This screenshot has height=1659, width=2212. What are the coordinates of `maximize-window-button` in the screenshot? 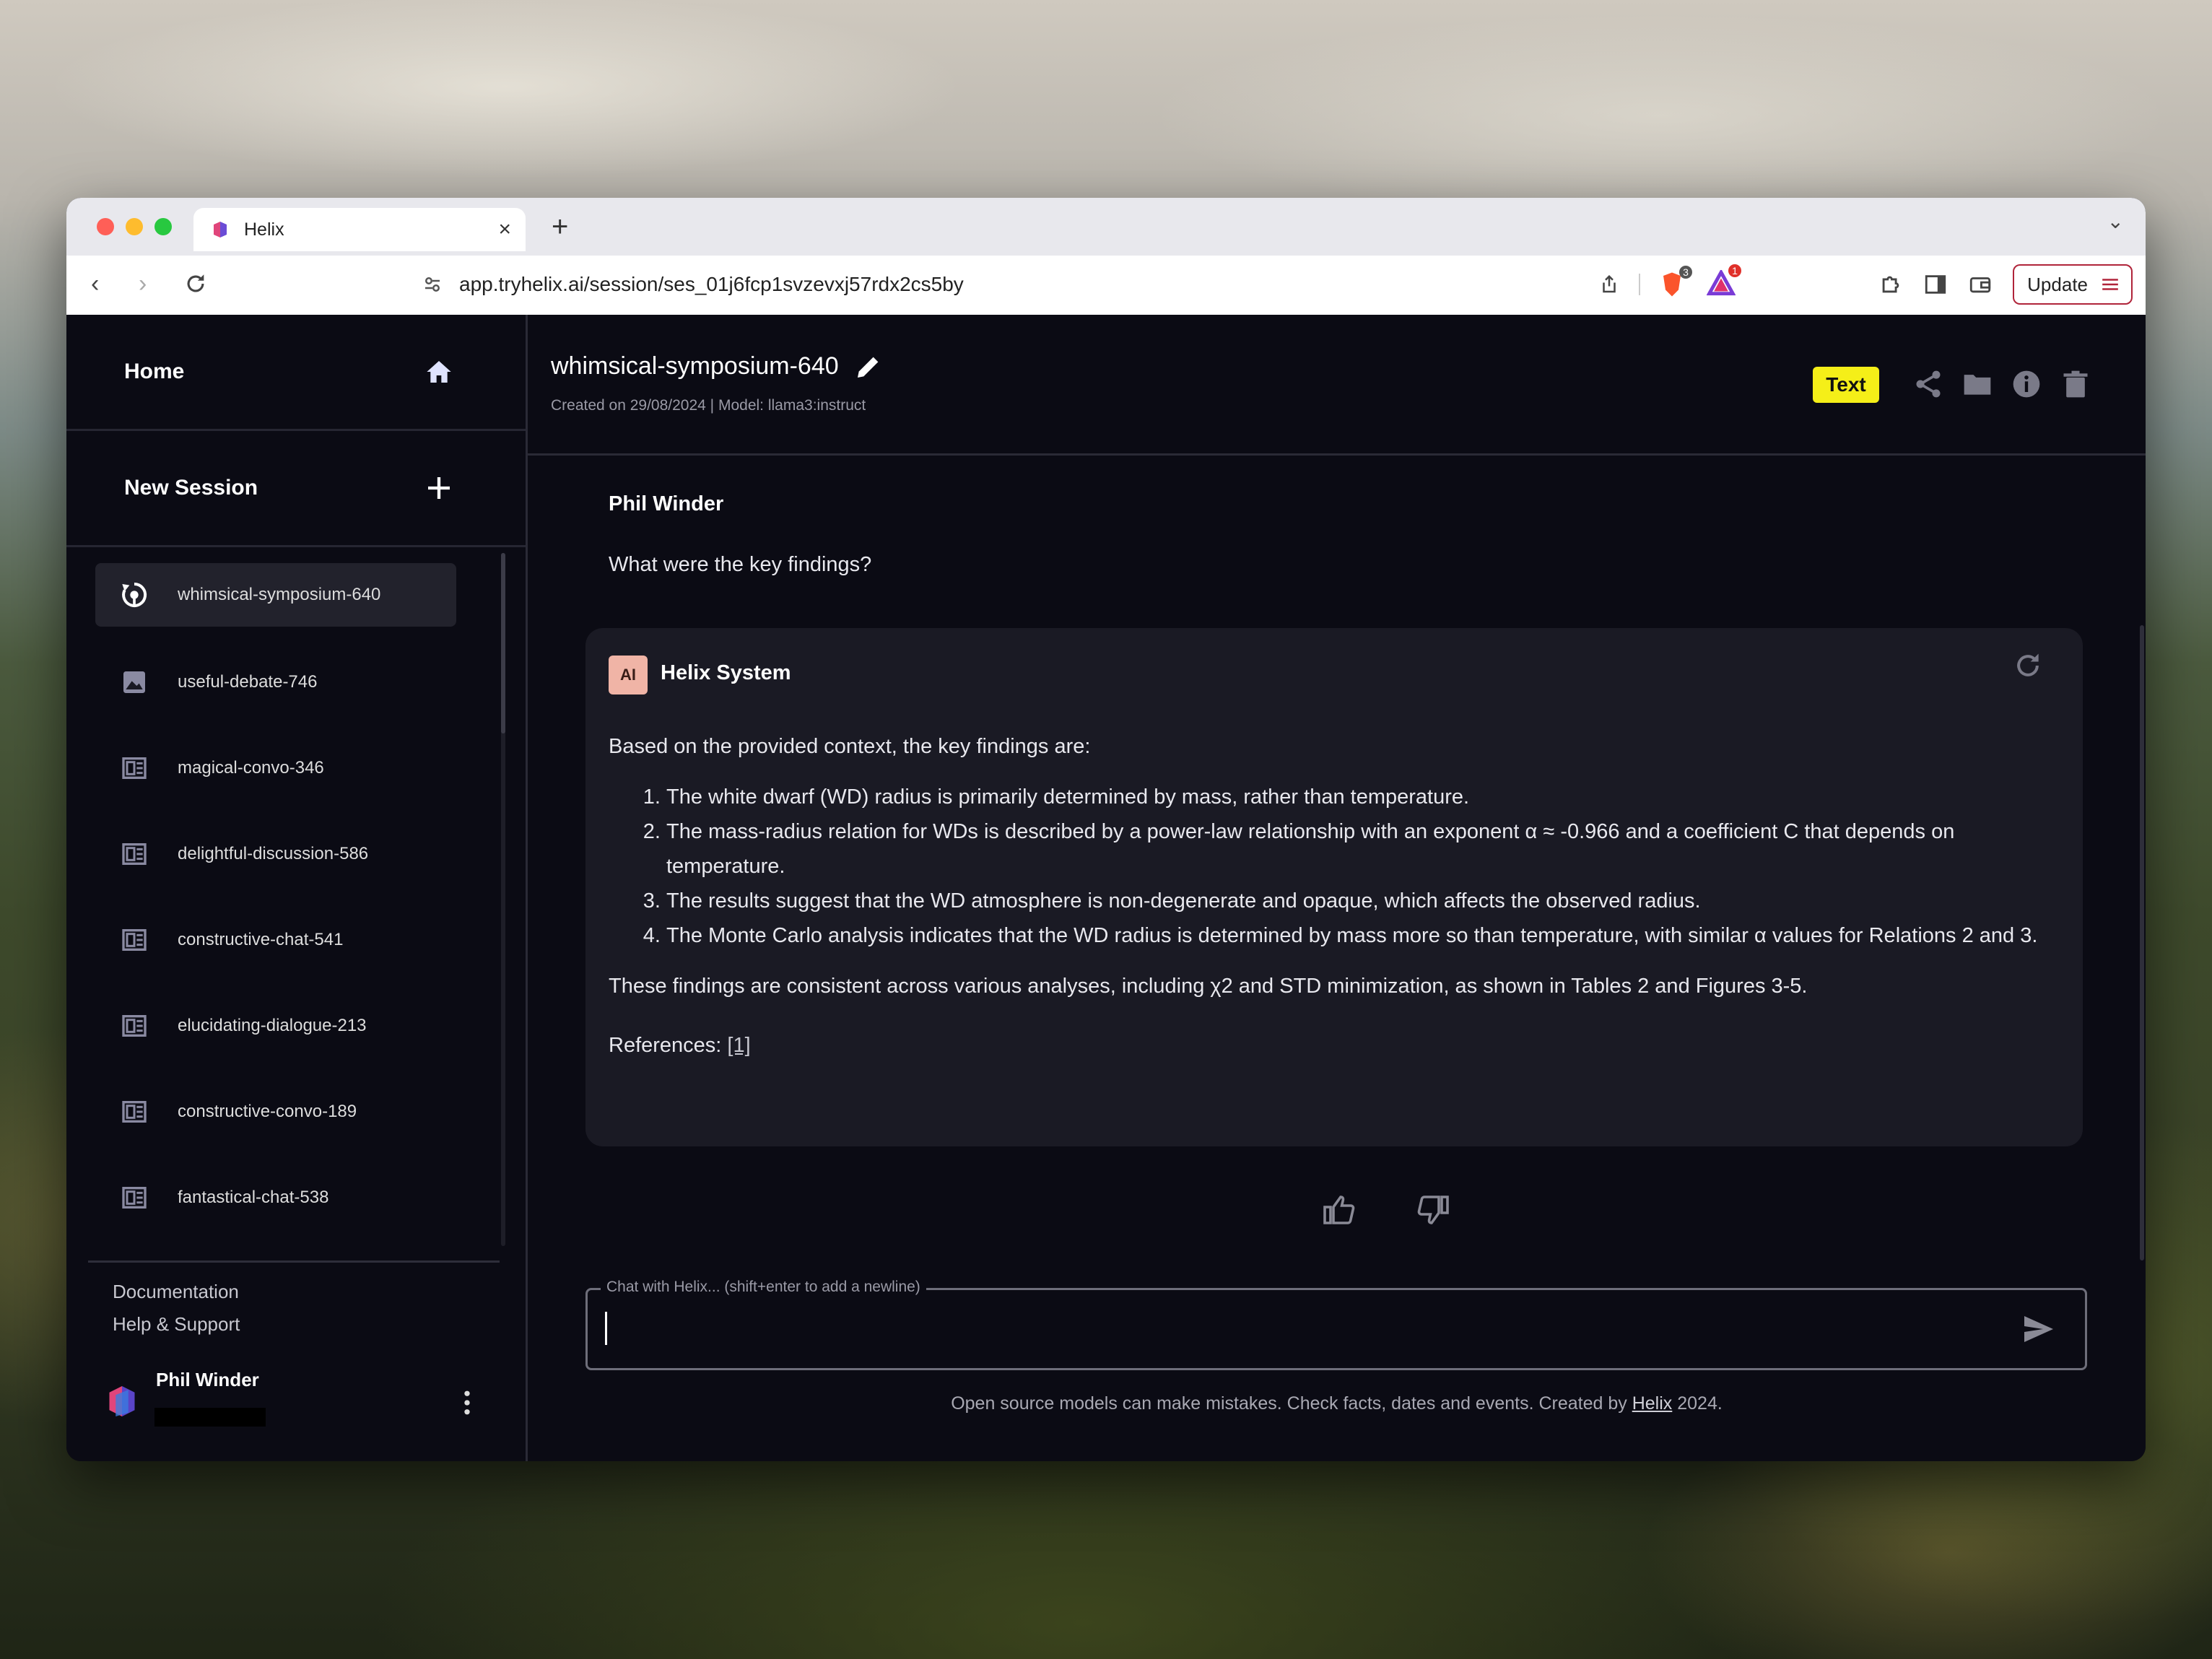 It's located at (163, 226).